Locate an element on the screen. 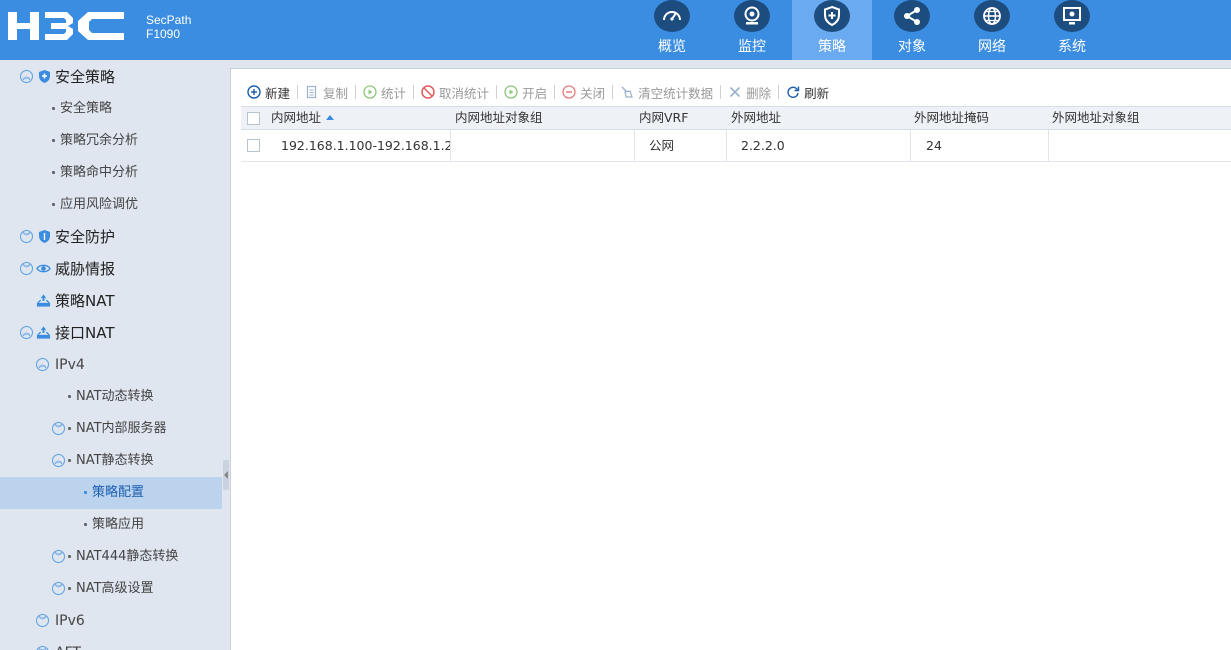 This screenshot has height=650, width=1231. sidebar-item-label: 策略冗余分析 is located at coordinates (99, 140).